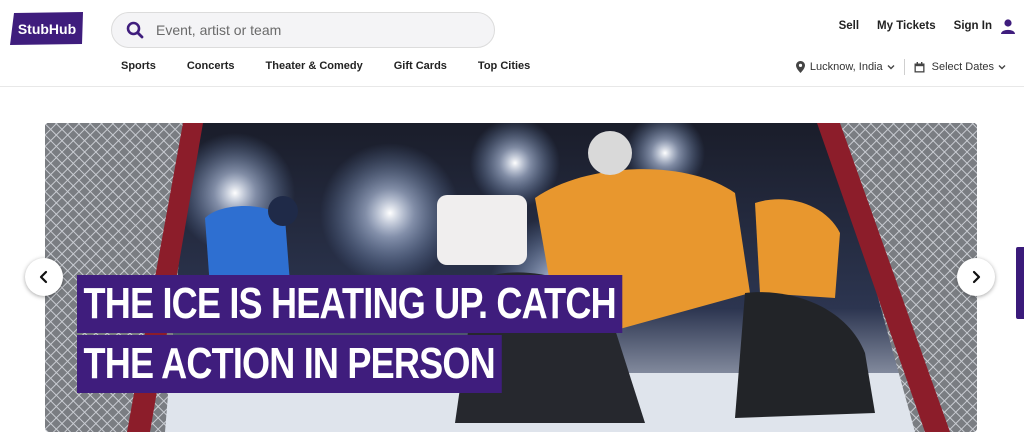 The height and width of the screenshot is (437, 1024). I want to click on dates-label: Select Dates, so click(962, 67).